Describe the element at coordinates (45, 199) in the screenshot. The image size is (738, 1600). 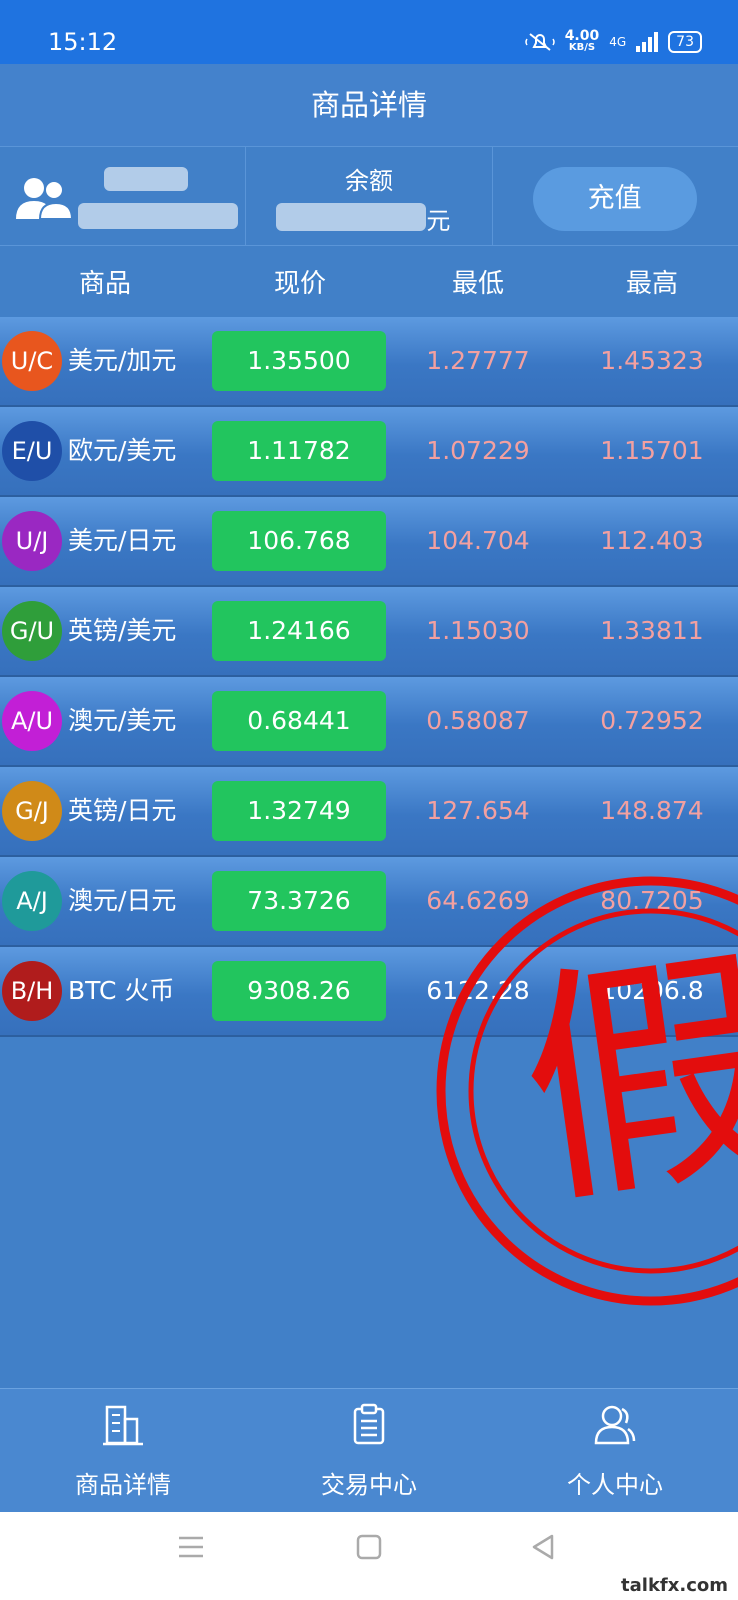
I see `users-icon` at that location.